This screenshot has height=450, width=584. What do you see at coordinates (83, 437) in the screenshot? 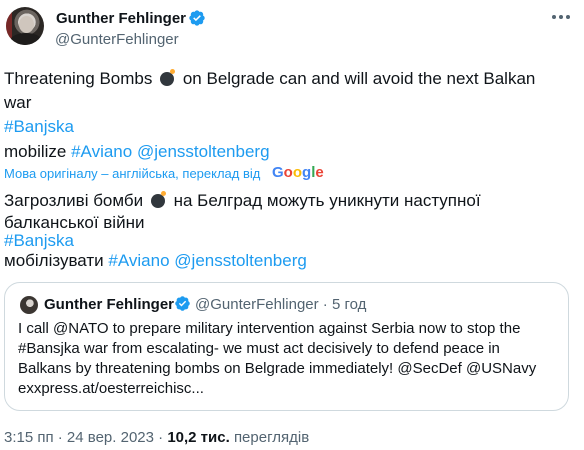
I see `timestamp: 3:15 пп · 24 вер. 2023 ·` at bounding box center [83, 437].